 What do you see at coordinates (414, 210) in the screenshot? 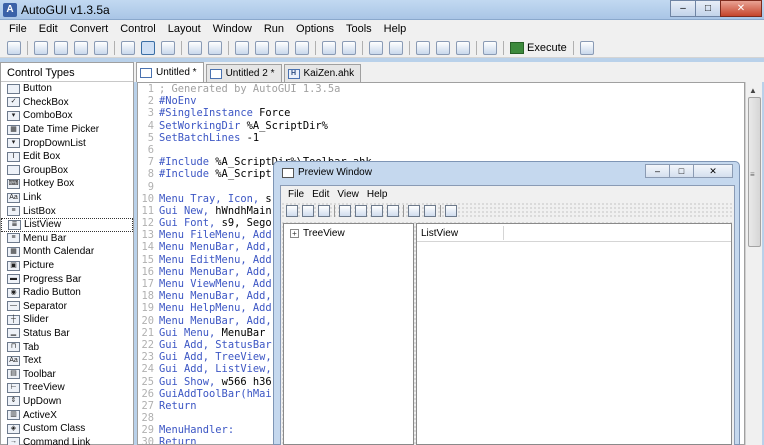
I see `back-icon` at bounding box center [414, 210].